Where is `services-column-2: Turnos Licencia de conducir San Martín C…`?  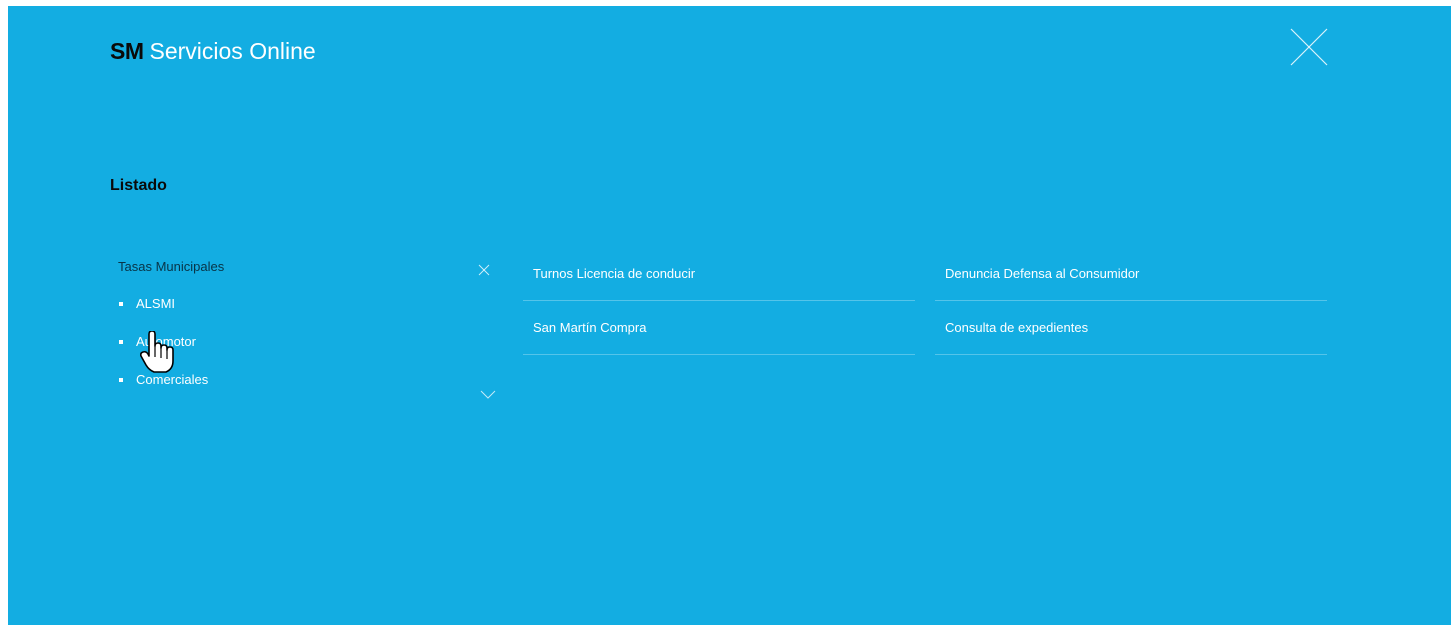 services-column-2: Turnos Licencia de conducir San Martín C… is located at coordinates (719, 301).